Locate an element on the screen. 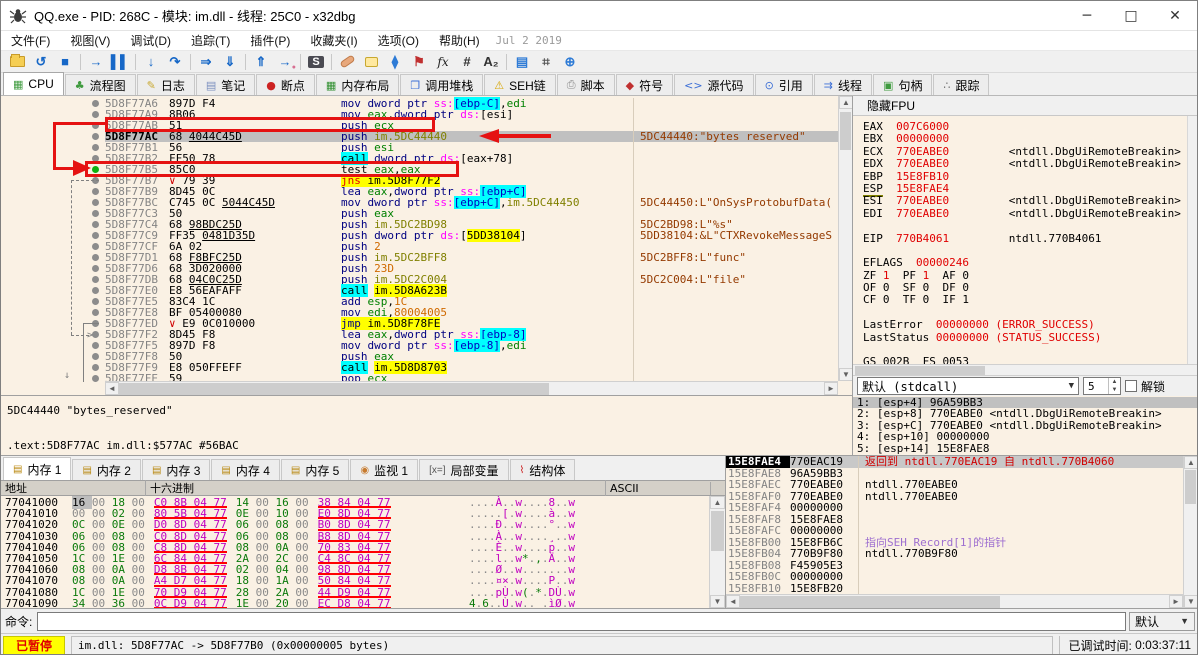 The height and width of the screenshot is (655, 1198). register-line: EIP 770B4061 ntdll.770B4061 is located at coordinates (1030, 238).